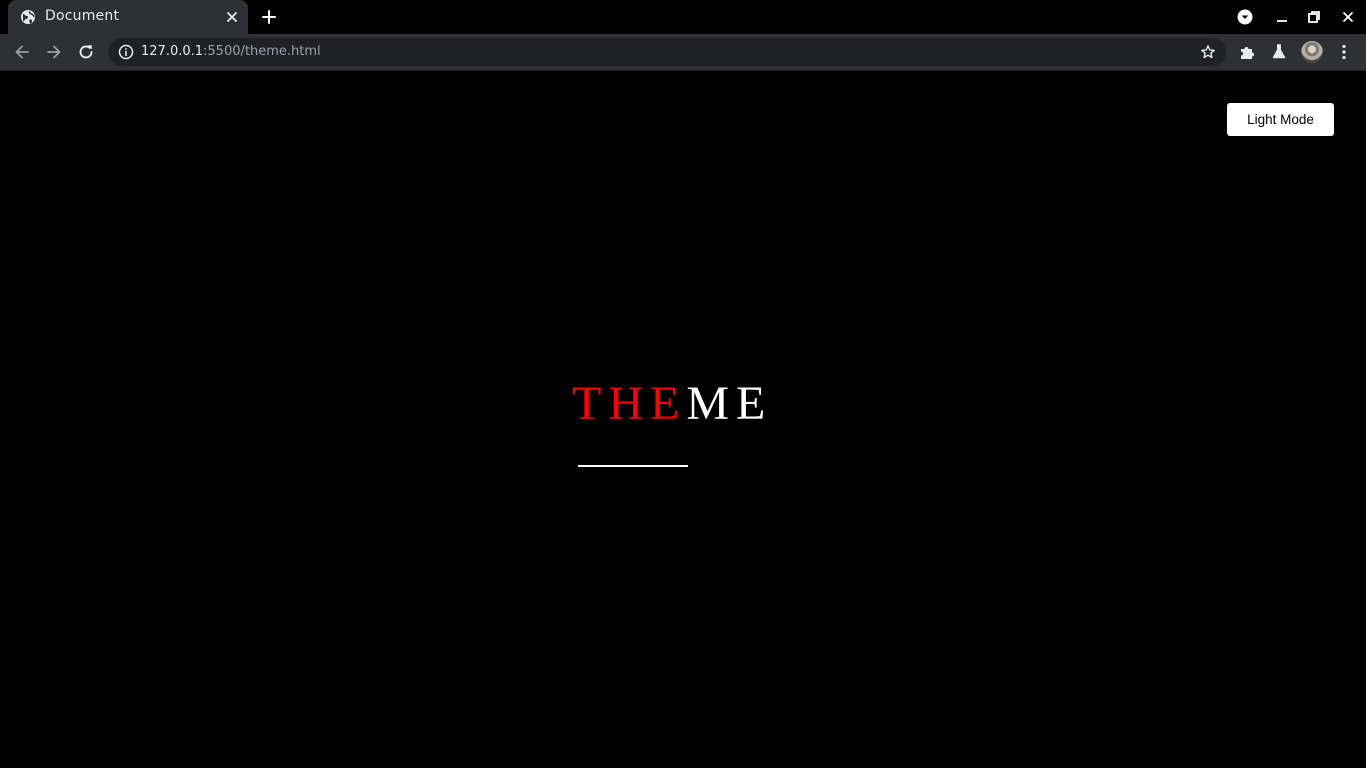 The image size is (1366, 768). I want to click on tab-document: Document, so click(128, 17).